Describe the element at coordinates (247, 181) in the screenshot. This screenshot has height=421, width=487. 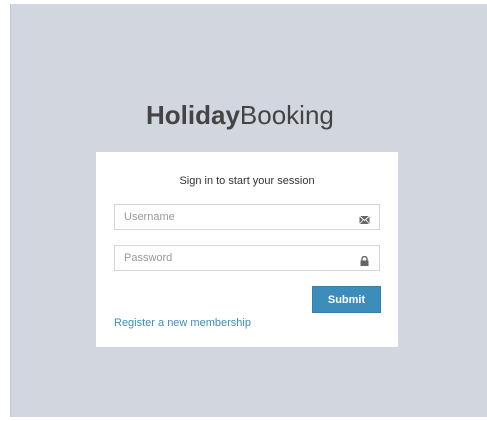
I see `login-box-message: Sign in to start your session` at that location.